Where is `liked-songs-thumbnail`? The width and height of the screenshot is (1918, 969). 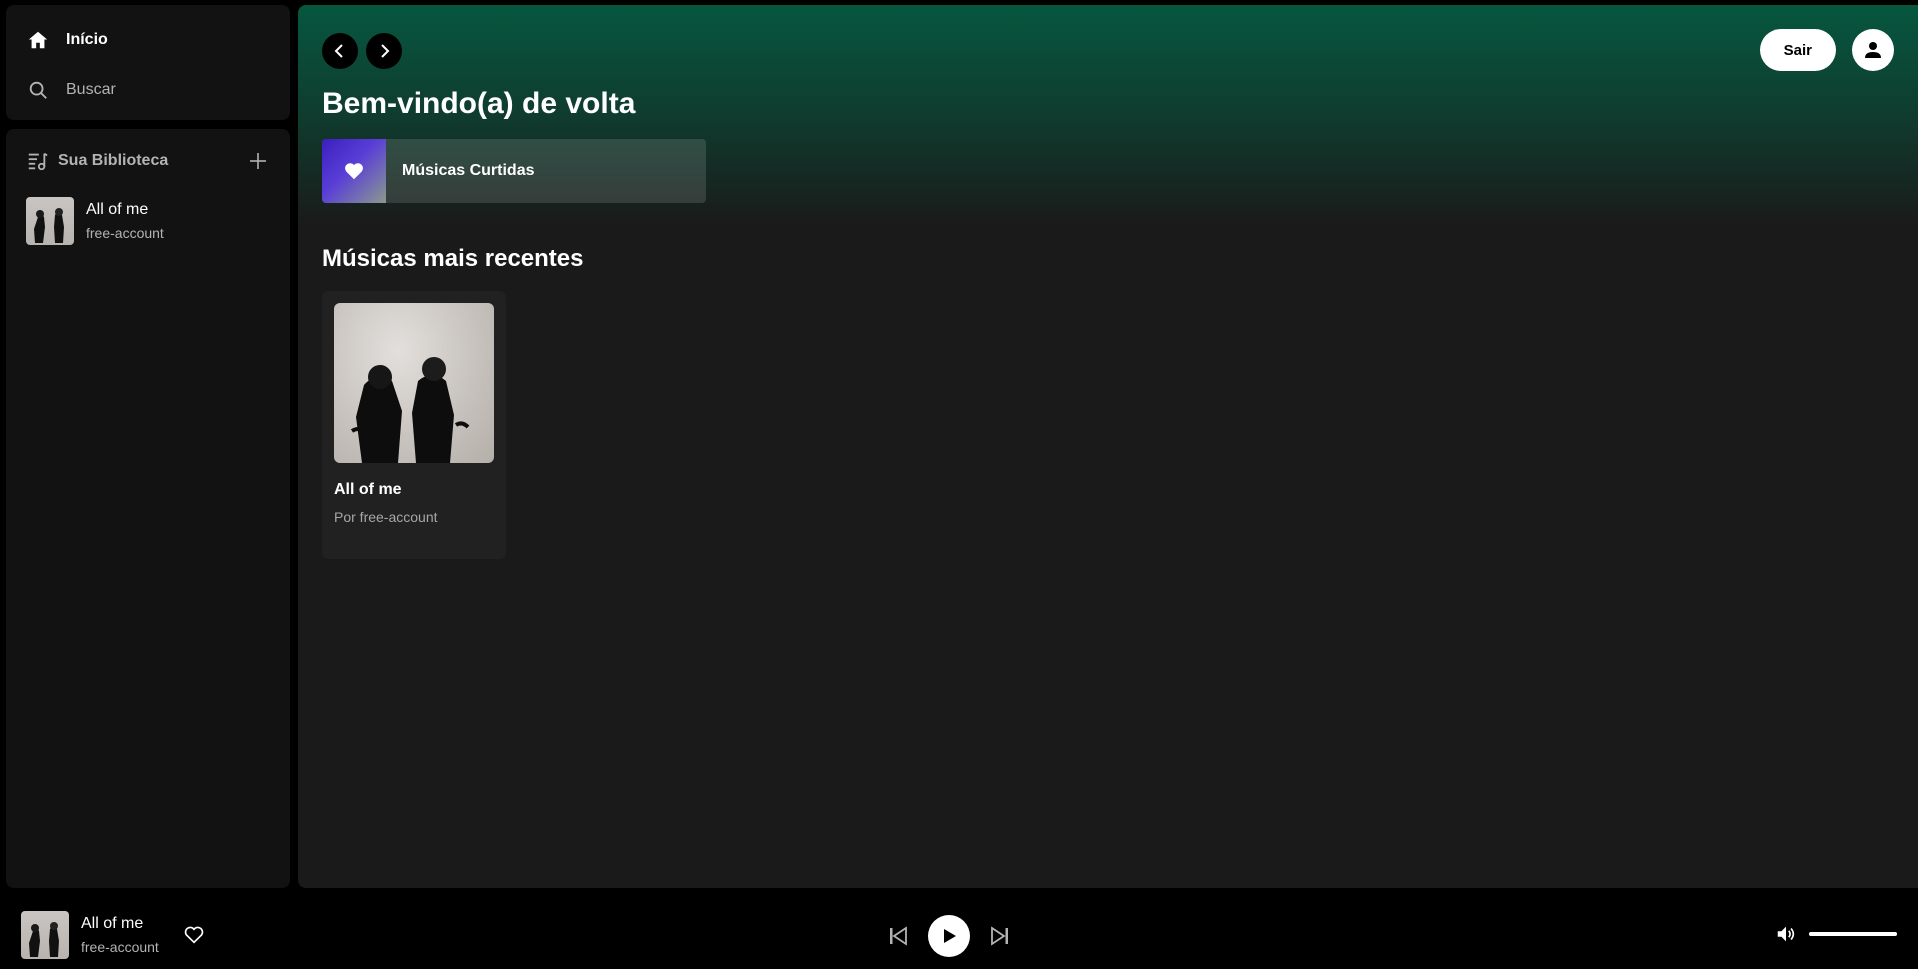
liked-songs-thumbnail is located at coordinates (354, 171).